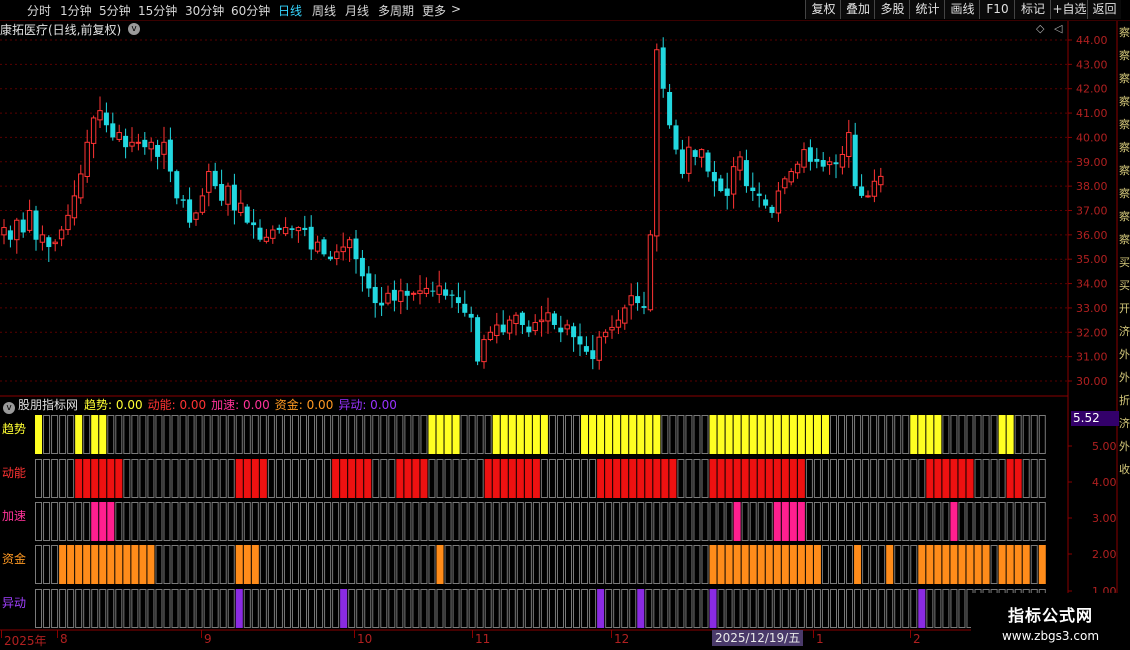  Describe the element at coordinates (76, 10) in the screenshot. I see `period-tab-1: 1分钟` at that location.